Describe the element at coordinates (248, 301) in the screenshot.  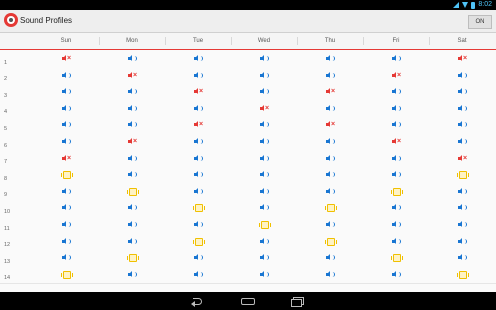
I see `home-icon` at that location.